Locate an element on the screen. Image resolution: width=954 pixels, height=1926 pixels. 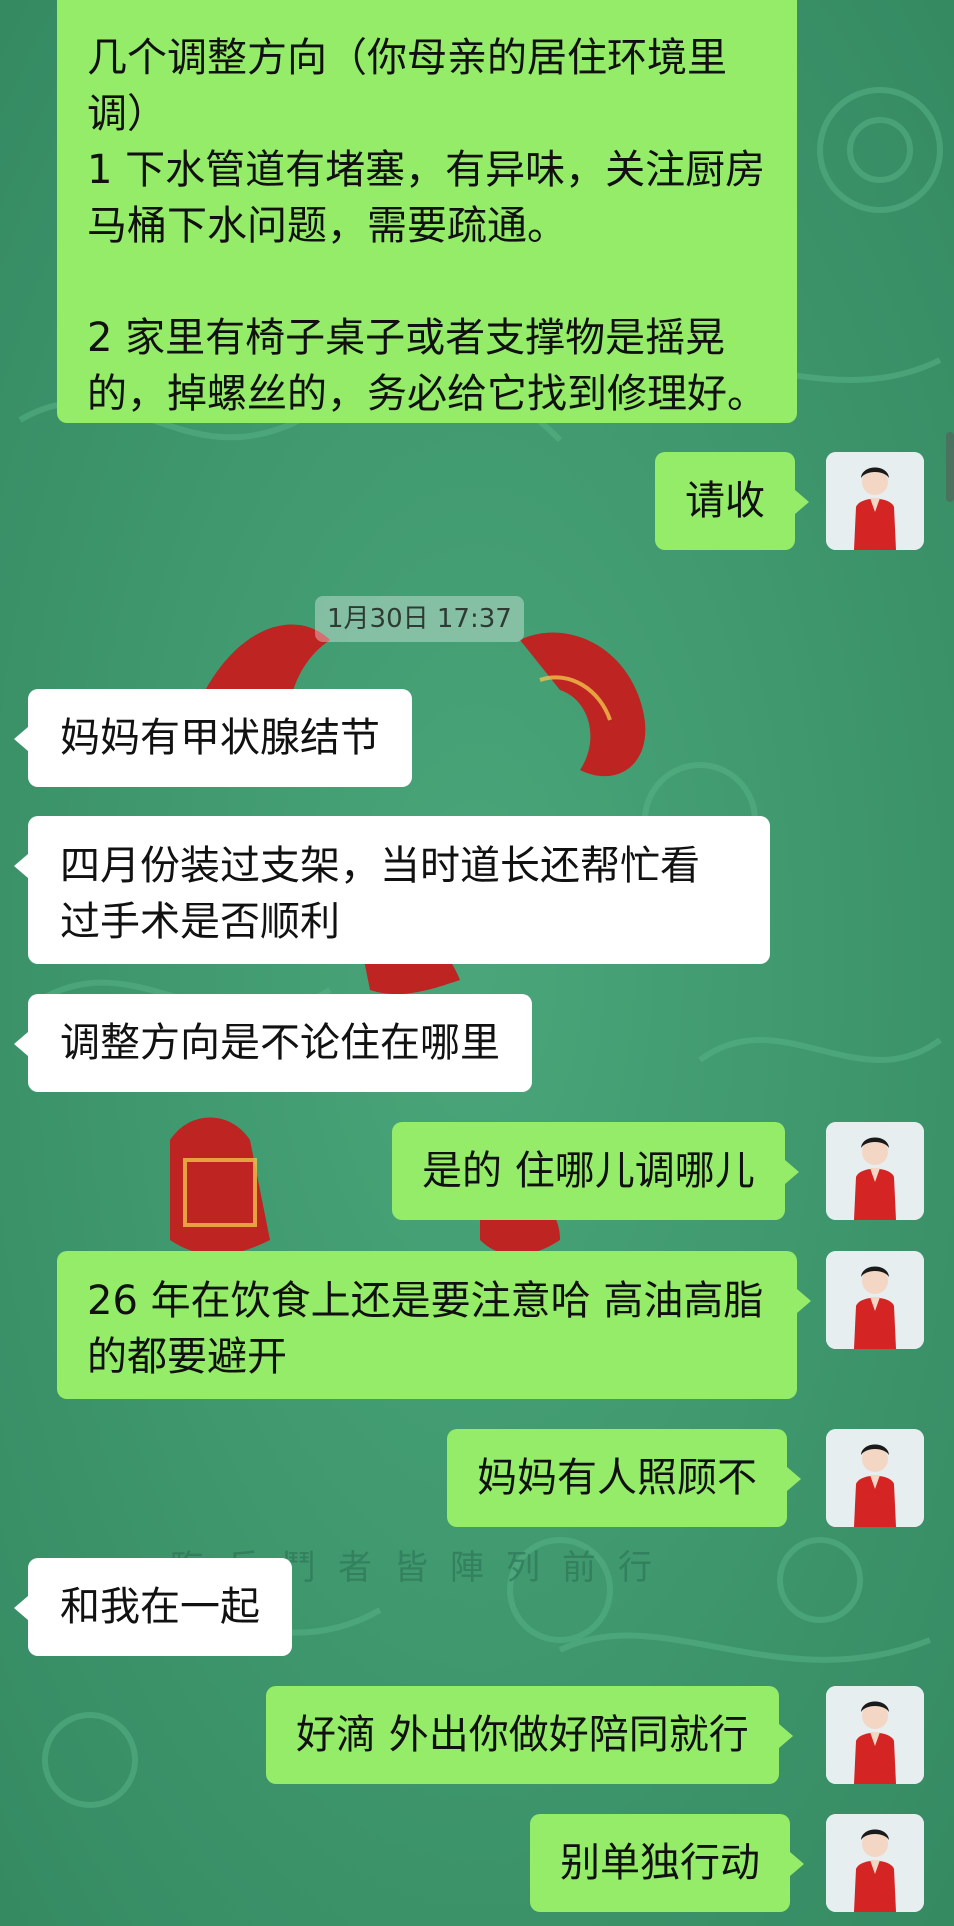
message-bubble-outgoing: 别单独行动 is located at coordinates (667, 1863).